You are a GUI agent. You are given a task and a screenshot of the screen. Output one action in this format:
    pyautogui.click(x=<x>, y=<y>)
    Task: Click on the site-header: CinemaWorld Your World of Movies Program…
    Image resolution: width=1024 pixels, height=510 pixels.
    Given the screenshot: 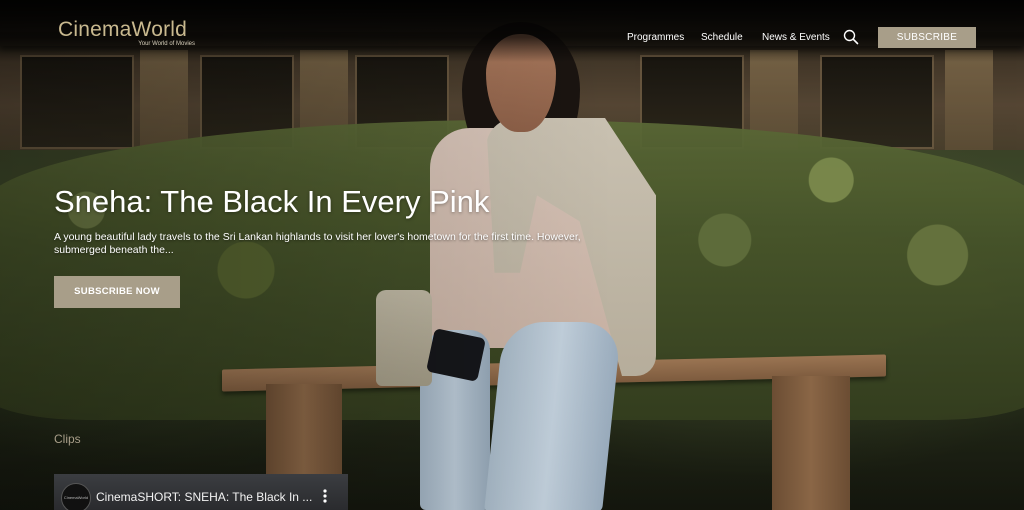 What is the action you would take?
    pyautogui.click(x=512, y=31)
    